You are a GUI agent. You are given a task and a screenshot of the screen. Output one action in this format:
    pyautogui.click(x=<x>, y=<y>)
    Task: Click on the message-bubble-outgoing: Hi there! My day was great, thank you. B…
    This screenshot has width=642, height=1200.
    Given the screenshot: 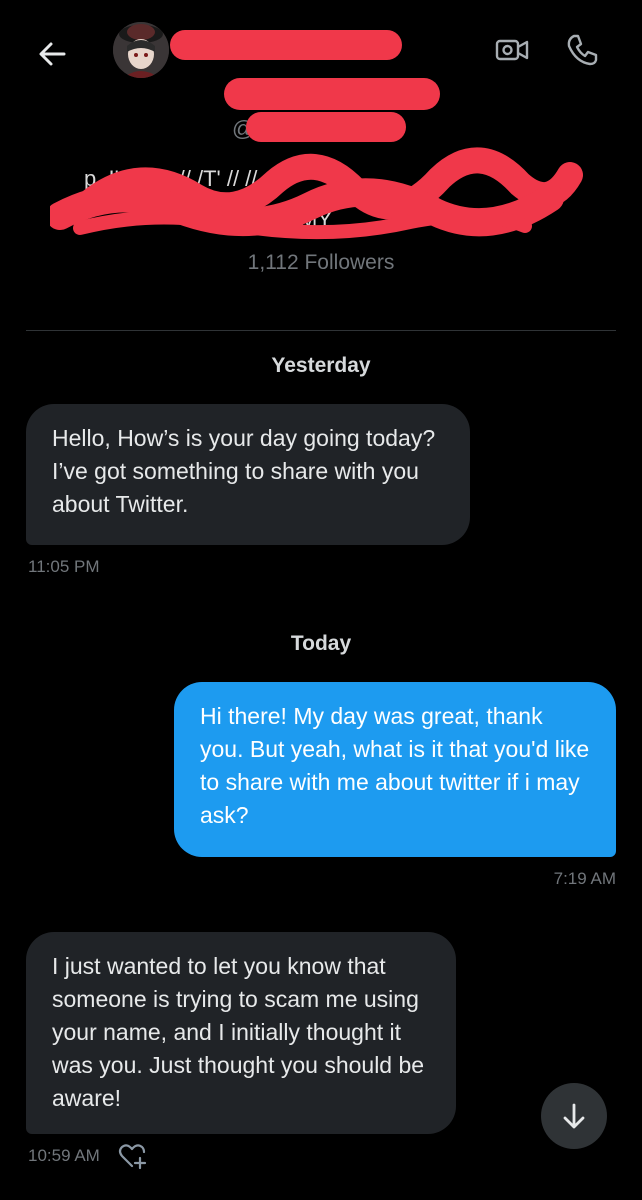 What is the action you would take?
    pyautogui.click(x=395, y=769)
    